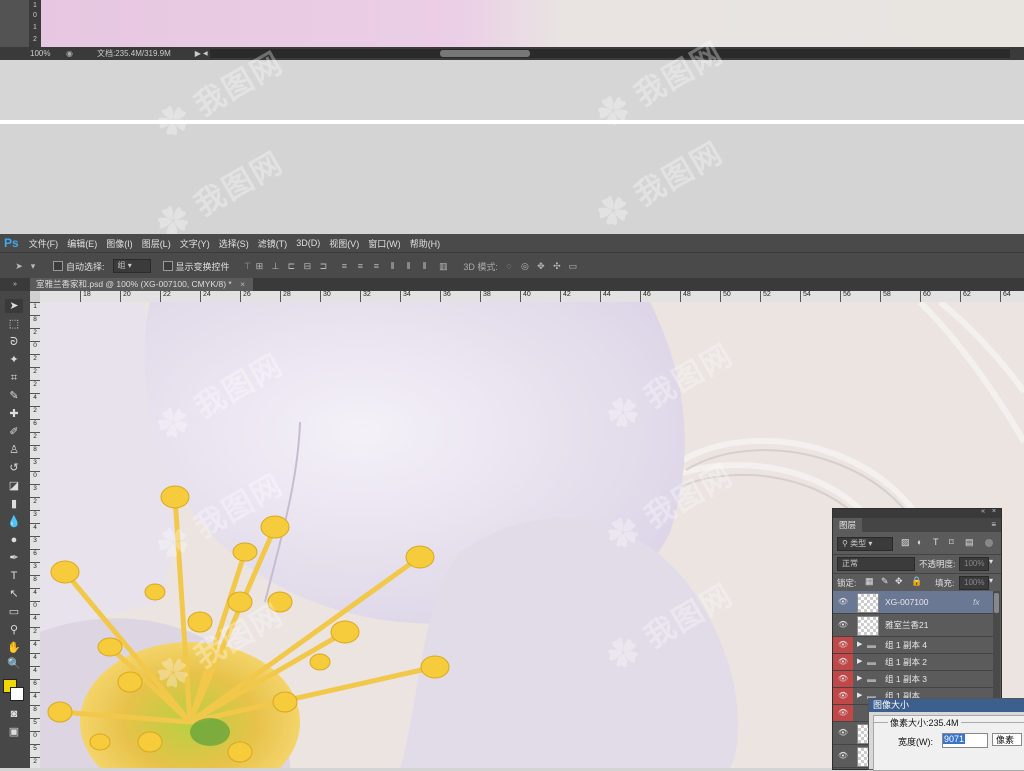 The height and width of the screenshot is (771, 1024). I want to click on fx-icon: fx, so click(976, 602).